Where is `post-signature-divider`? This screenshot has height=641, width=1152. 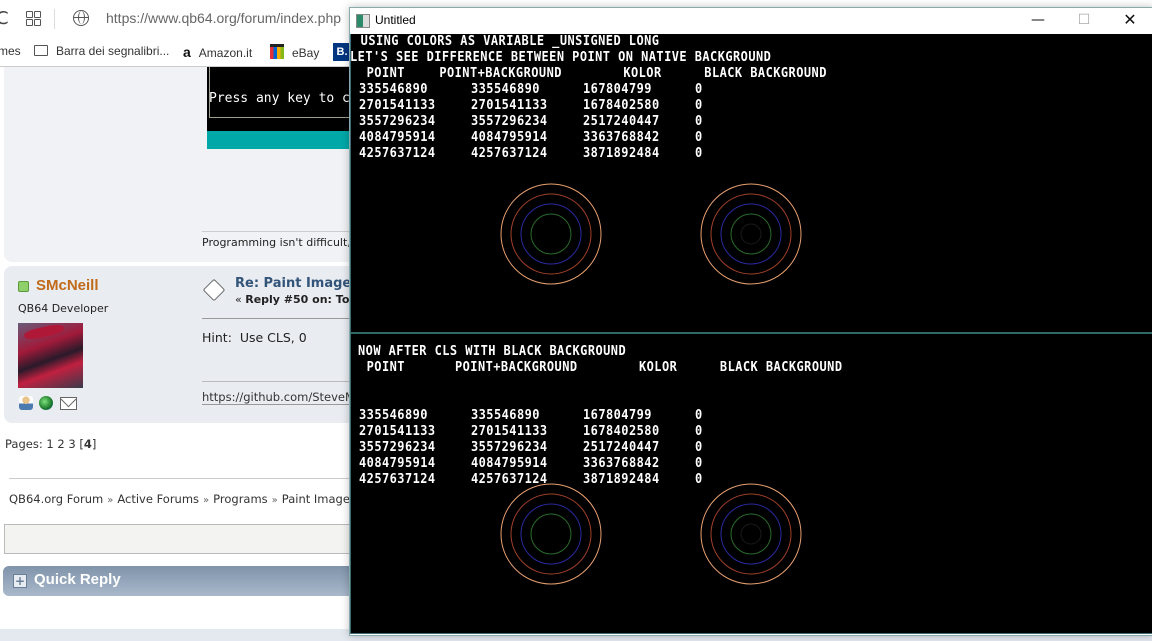
post-signature-divider is located at coordinates (282, 381).